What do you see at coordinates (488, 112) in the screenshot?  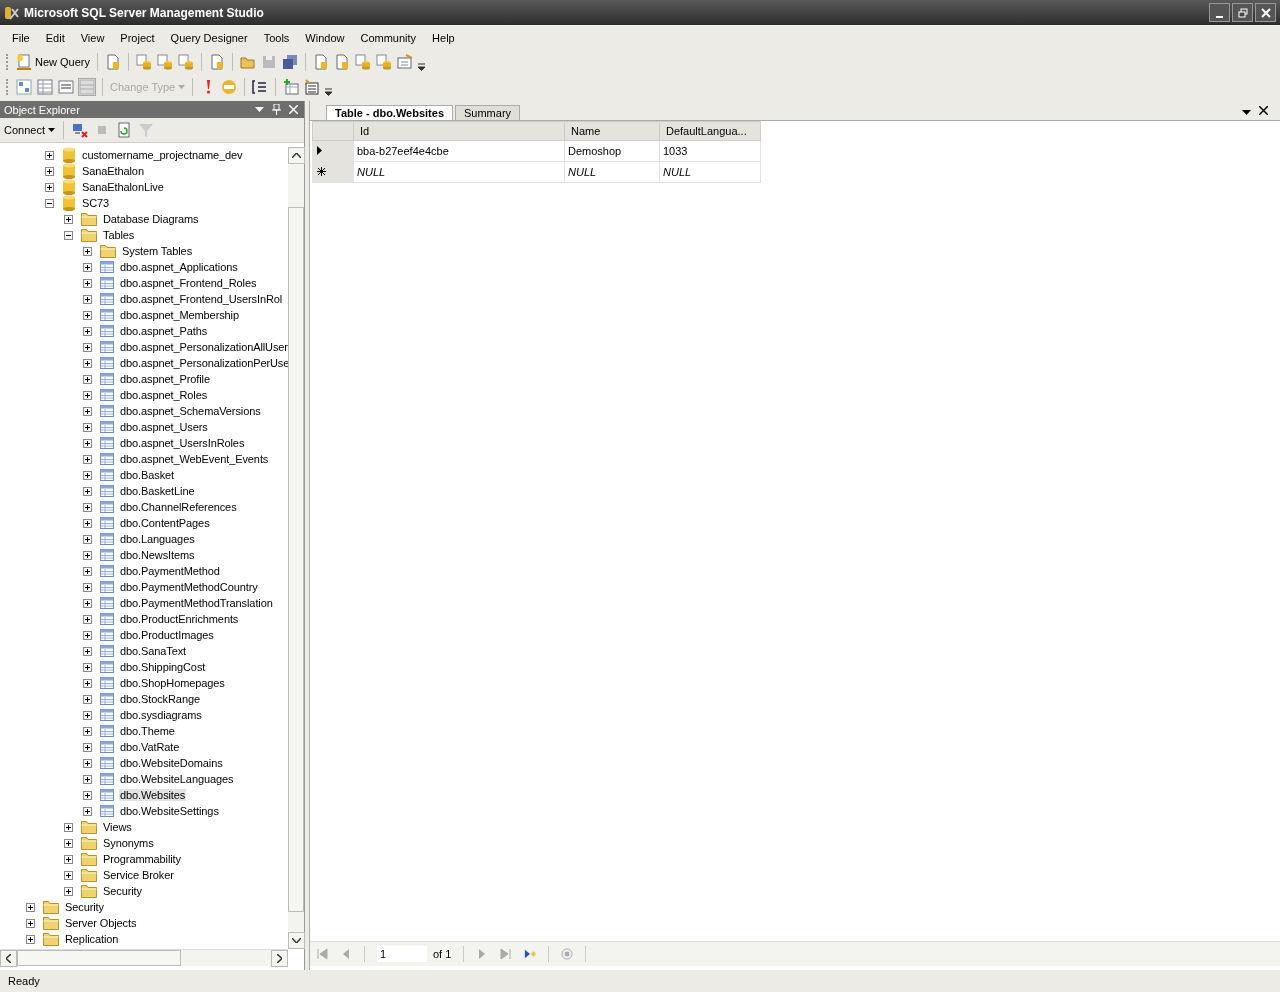 I see `document-tab: Summary` at bounding box center [488, 112].